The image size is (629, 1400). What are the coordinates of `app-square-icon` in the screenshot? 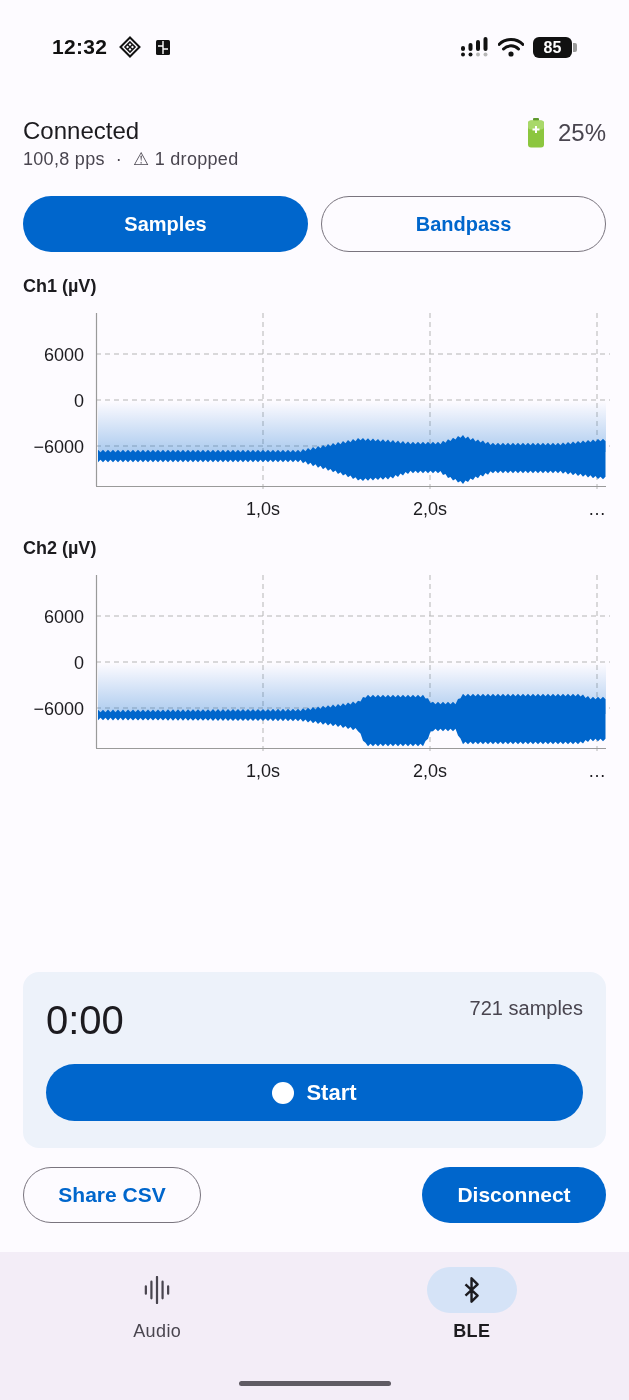 It's located at (163, 47).